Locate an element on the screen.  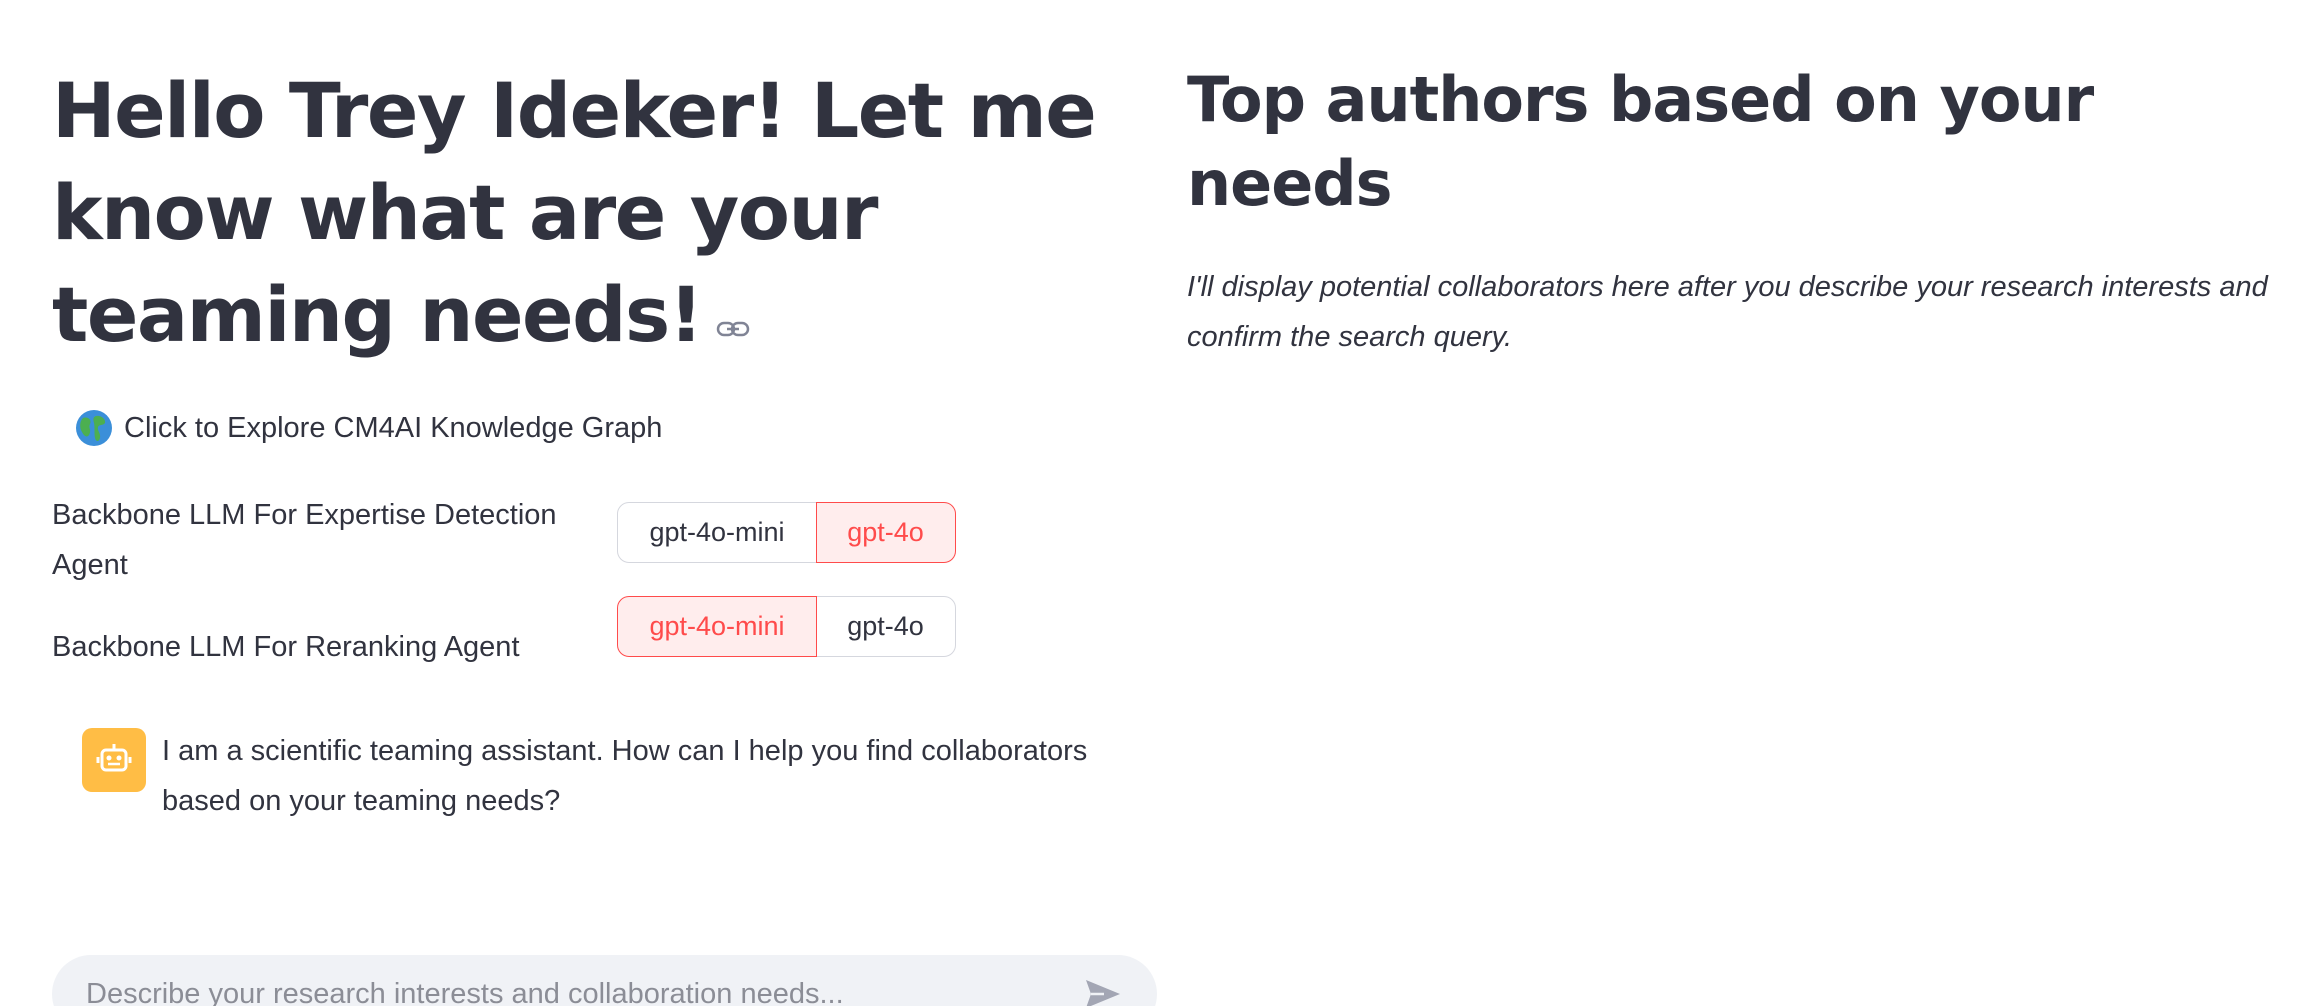
reranking-agent-selector: gpt-4o-mini gpt-4o is located at coordinates (786, 626).